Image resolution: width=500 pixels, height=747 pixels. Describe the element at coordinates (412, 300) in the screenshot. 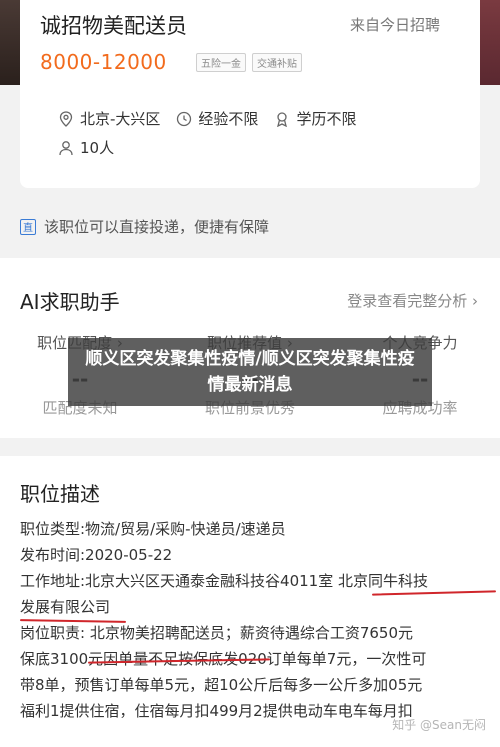

I see `login-full-analysis-link: 登录查看完整分析 ›` at that location.